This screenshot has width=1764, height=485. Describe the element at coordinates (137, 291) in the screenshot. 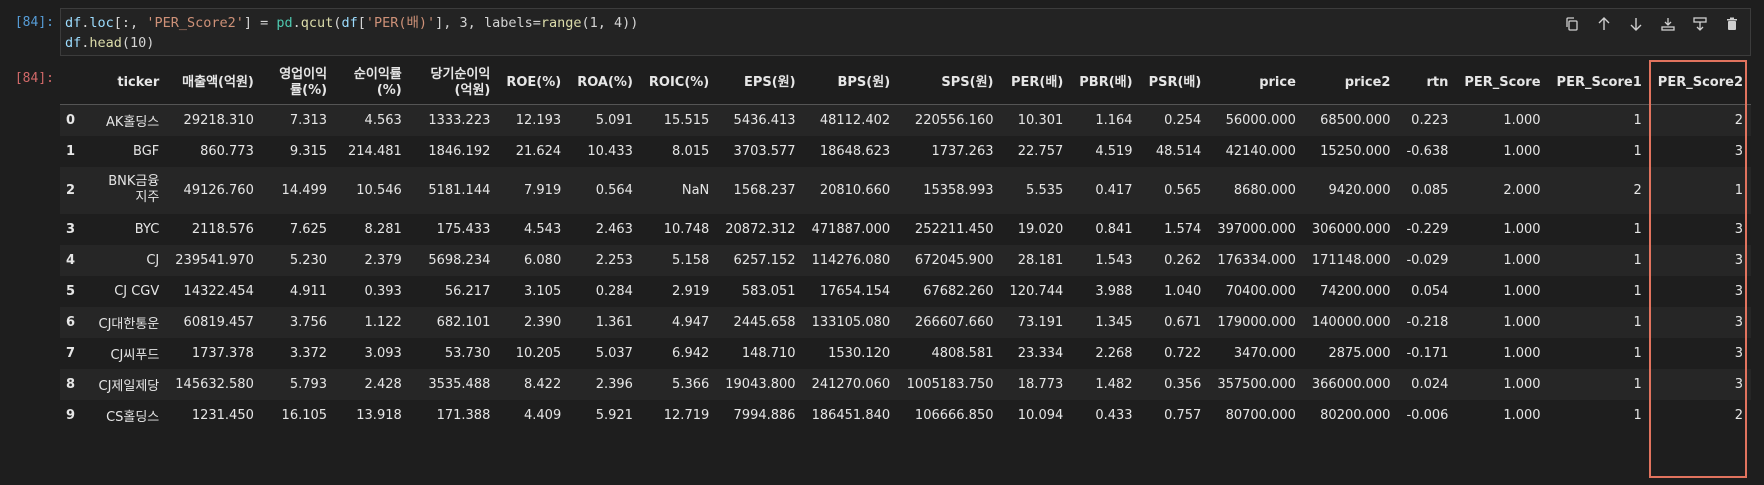

I see `table-cell: CJ CGV` at that location.